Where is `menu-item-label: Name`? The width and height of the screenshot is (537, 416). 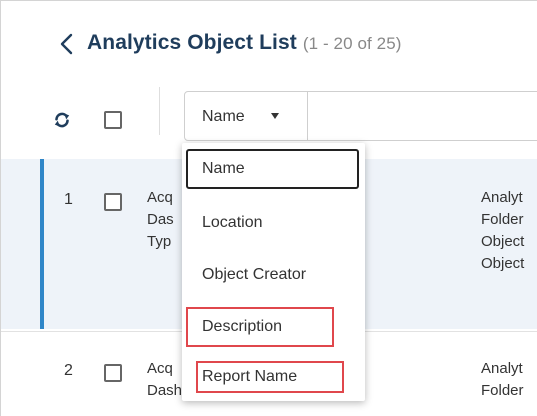 menu-item-label: Name is located at coordinates (223, 168).